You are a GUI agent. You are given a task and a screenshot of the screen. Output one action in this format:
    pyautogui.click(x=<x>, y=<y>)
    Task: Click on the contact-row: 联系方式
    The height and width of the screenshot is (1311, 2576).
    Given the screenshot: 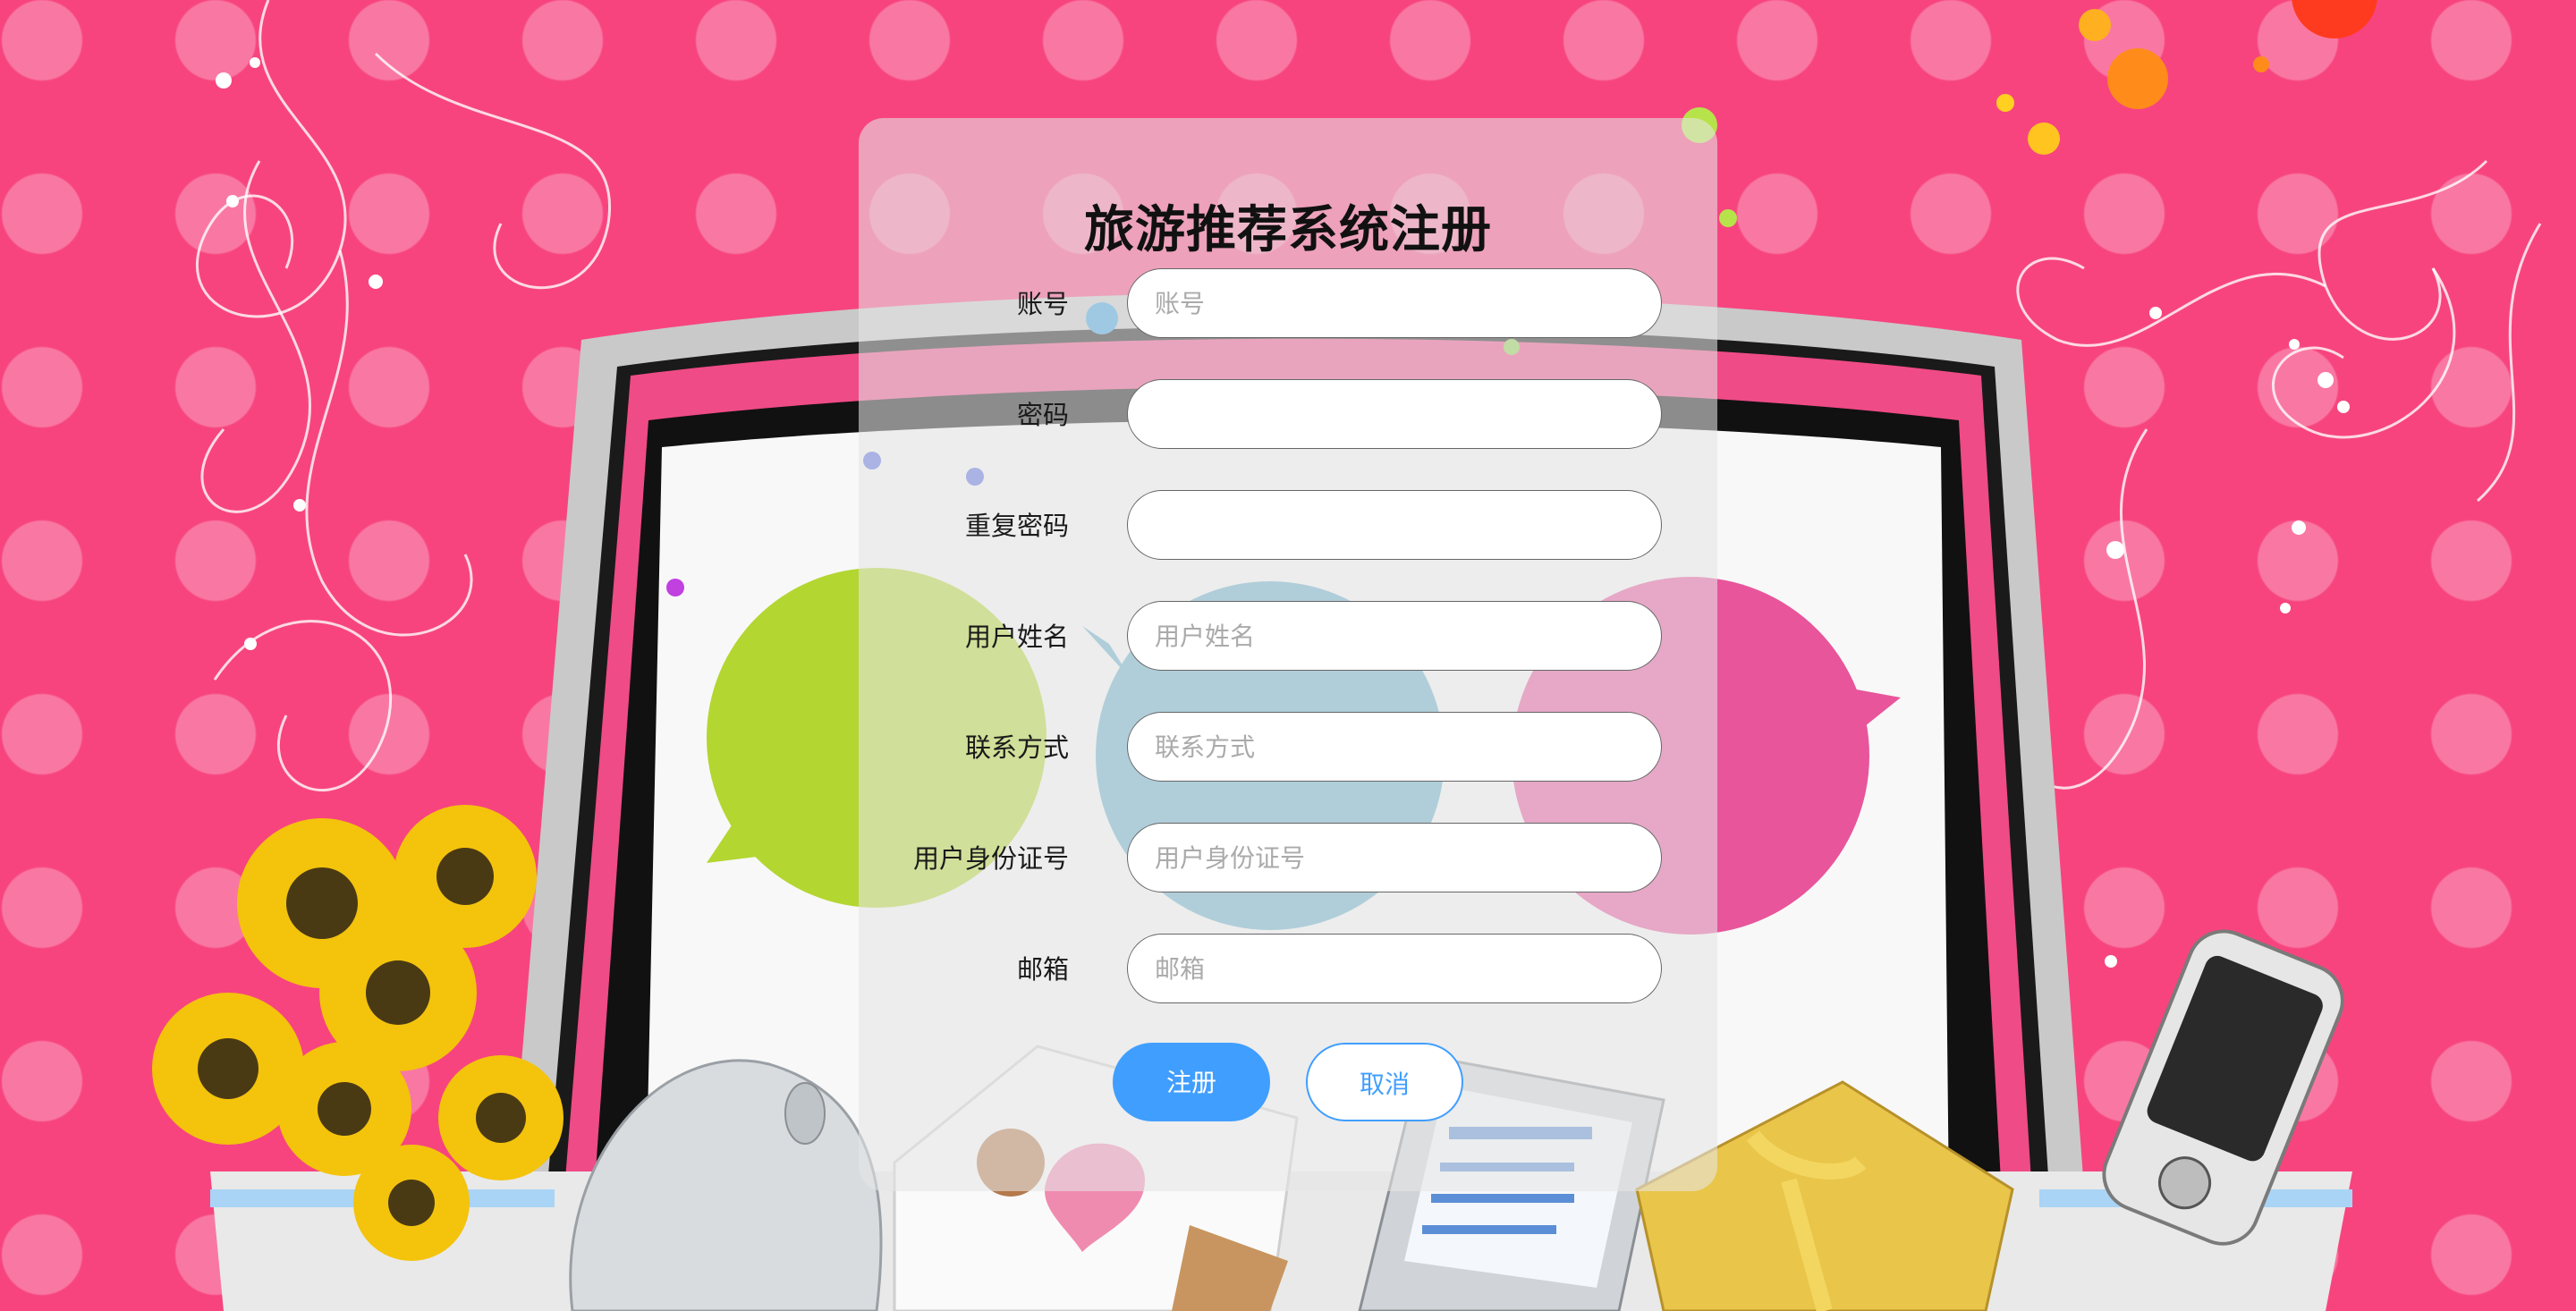 What is the action you would take?
    pyautogui.click(x=1288, y=747)
    